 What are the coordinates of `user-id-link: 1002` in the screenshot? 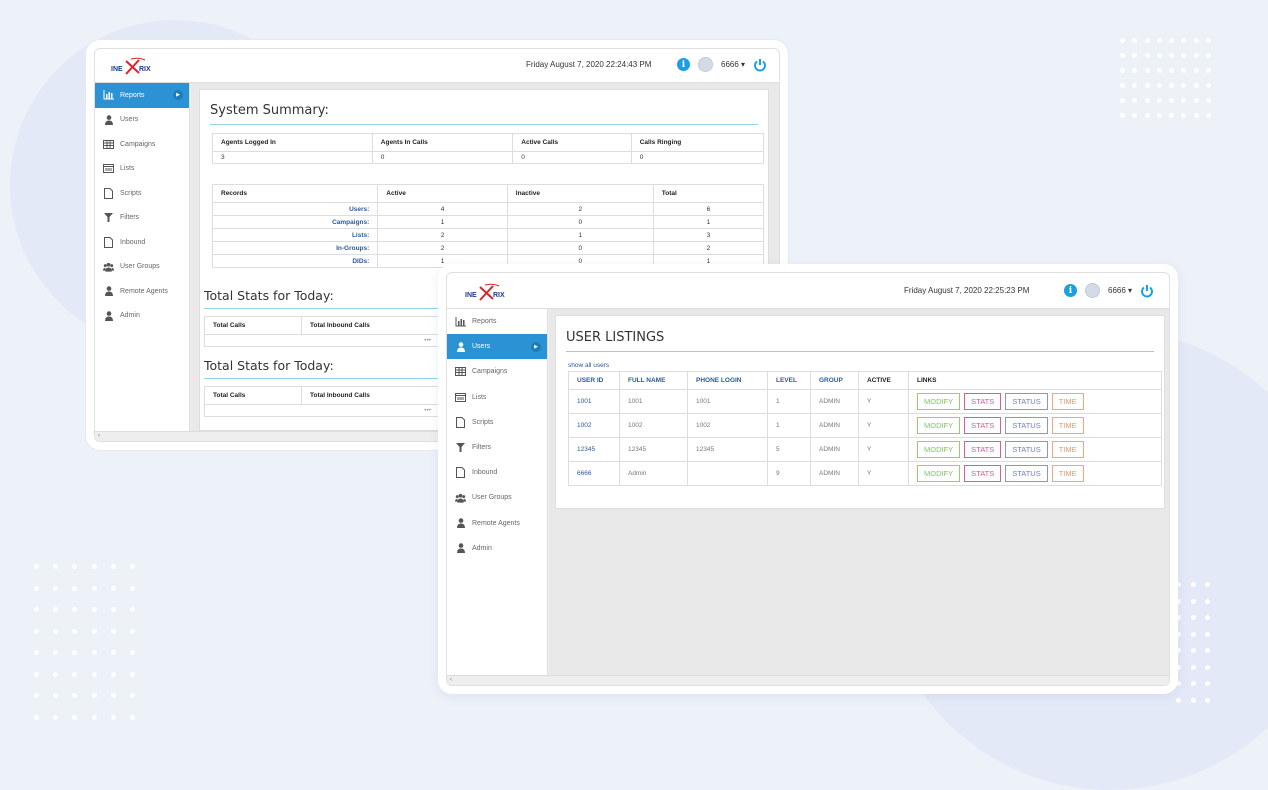 It's located at (594, 425).